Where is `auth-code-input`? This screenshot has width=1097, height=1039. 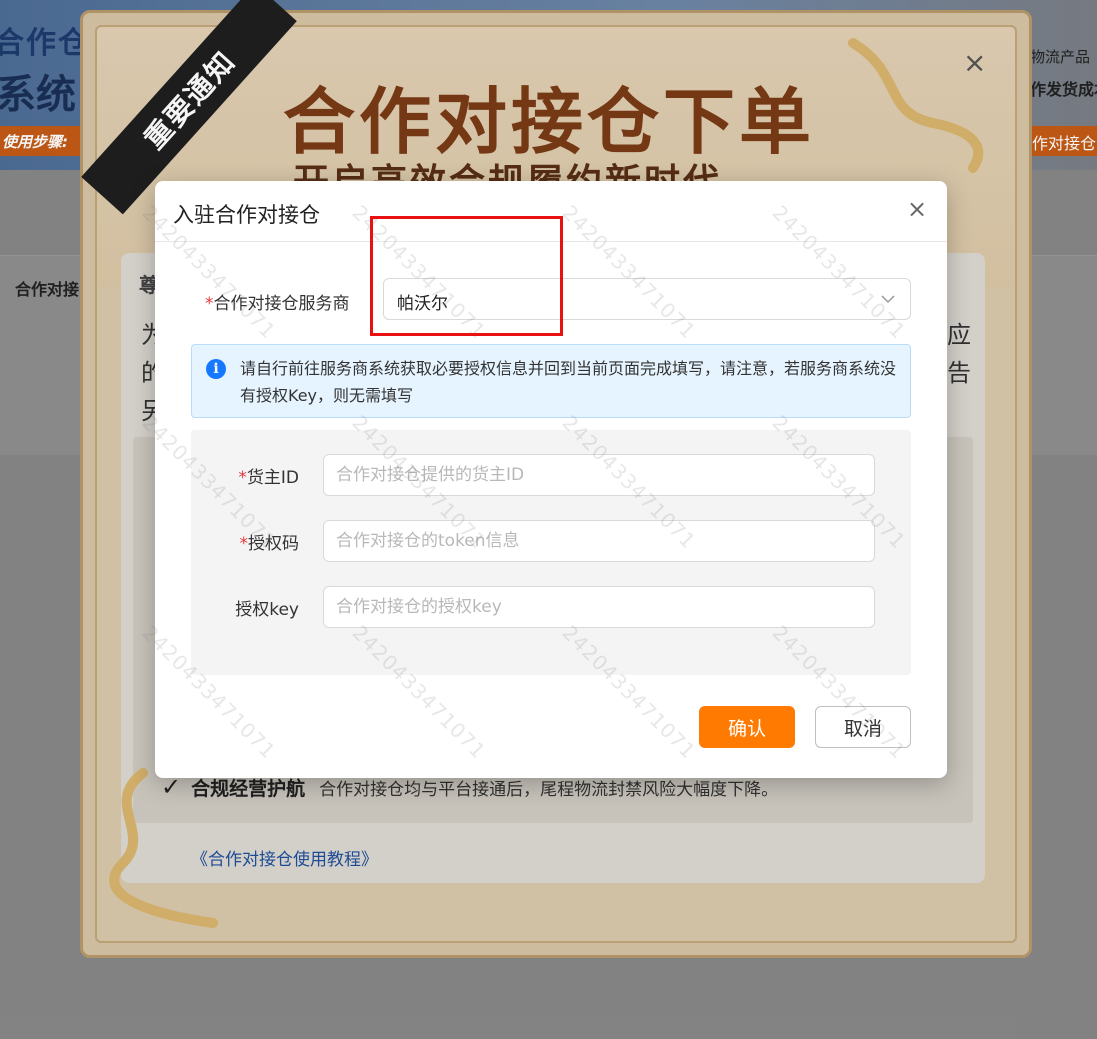
auth-code-input is located at coordinates (599, 541).